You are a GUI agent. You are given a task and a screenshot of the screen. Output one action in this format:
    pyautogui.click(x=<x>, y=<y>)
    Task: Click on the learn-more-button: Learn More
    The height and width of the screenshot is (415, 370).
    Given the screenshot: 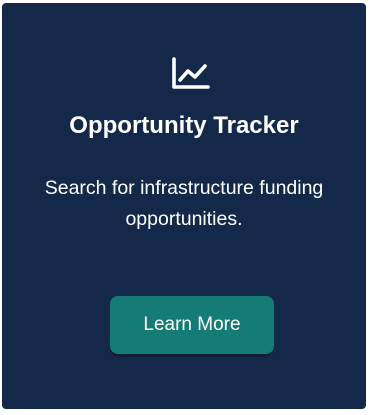 What is the action you would take?
    pyautogui.click(x=192, y=325)
    